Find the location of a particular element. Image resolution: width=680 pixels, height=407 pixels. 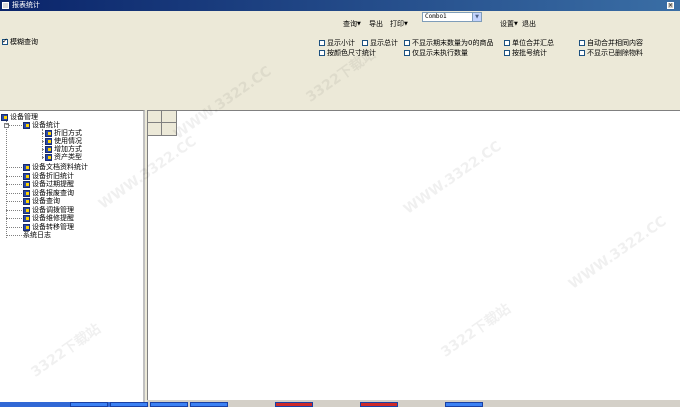

option-label: 仅显示未执行数量 is located at coordinates (440, 53).